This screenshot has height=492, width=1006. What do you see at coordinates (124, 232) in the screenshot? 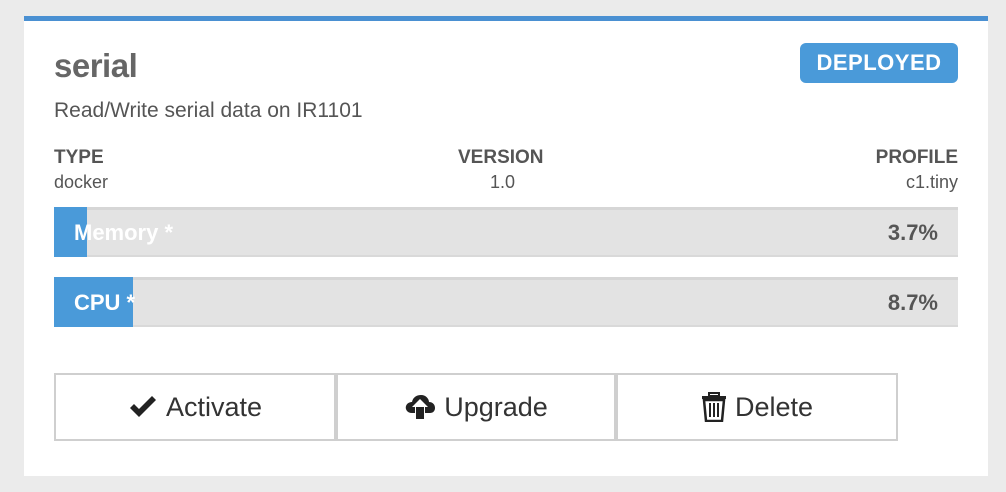
I see `memory-usage-label: Memory *` at bounding box center [124, 232].